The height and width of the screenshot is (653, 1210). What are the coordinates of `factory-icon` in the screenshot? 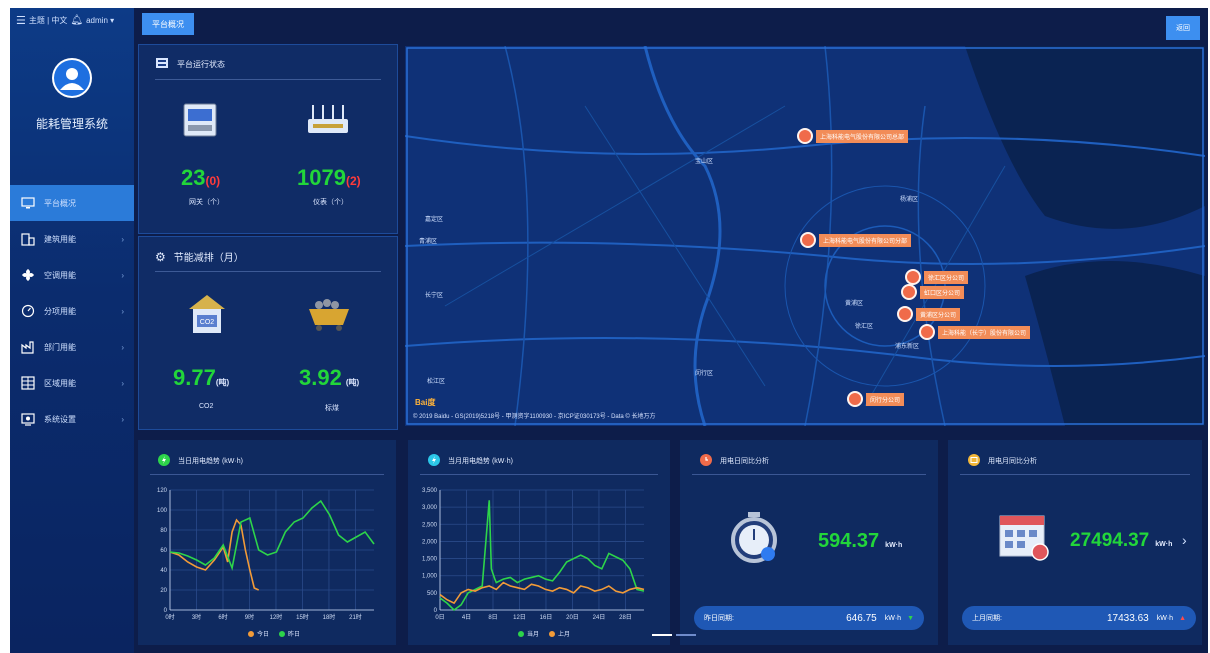 It's located at (28, 347).